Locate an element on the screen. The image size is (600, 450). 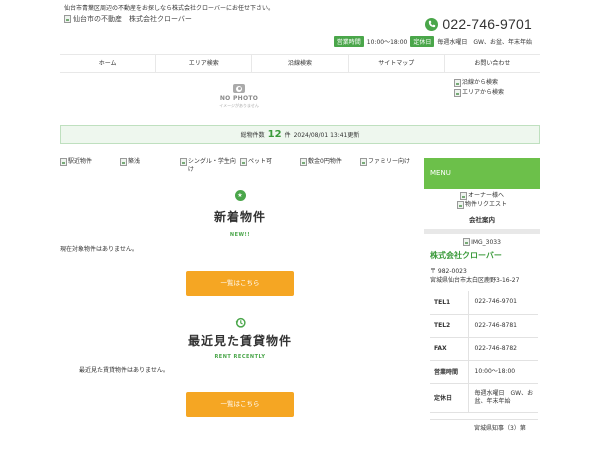
global-nav: ホーム エリア検索 沿線検索 サイトマップ お問い合わせ is located at coordinates (300, 63).